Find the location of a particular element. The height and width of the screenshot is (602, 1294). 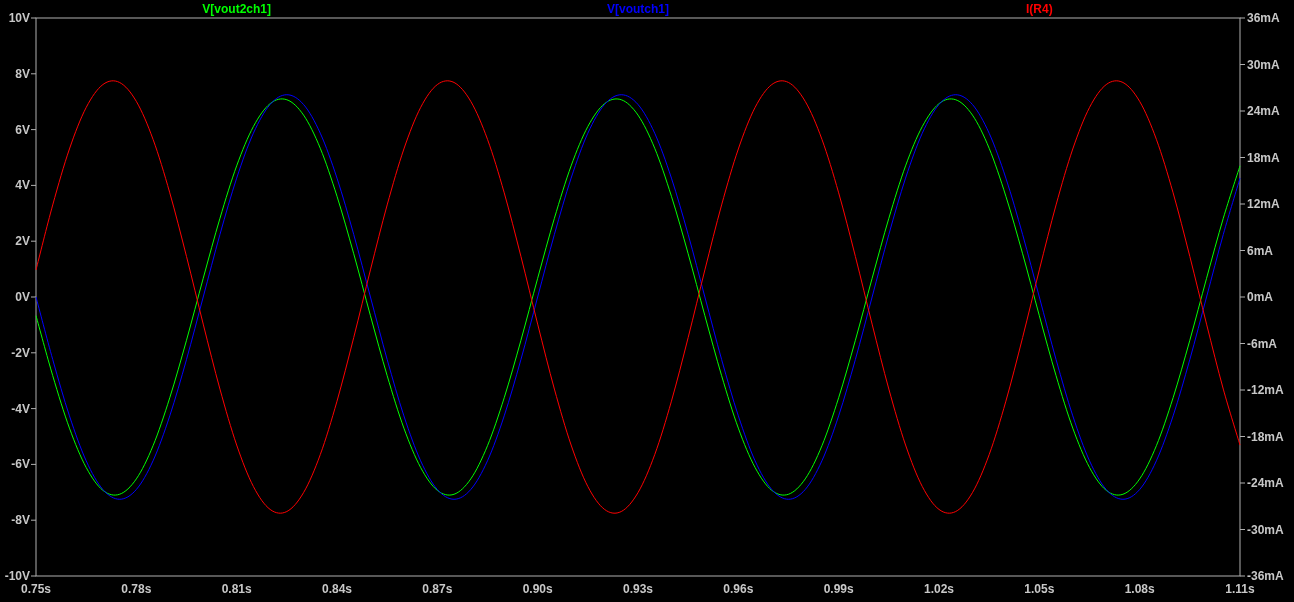

axis-tick-label: 1.11s is located at coordinates (1240, 589).